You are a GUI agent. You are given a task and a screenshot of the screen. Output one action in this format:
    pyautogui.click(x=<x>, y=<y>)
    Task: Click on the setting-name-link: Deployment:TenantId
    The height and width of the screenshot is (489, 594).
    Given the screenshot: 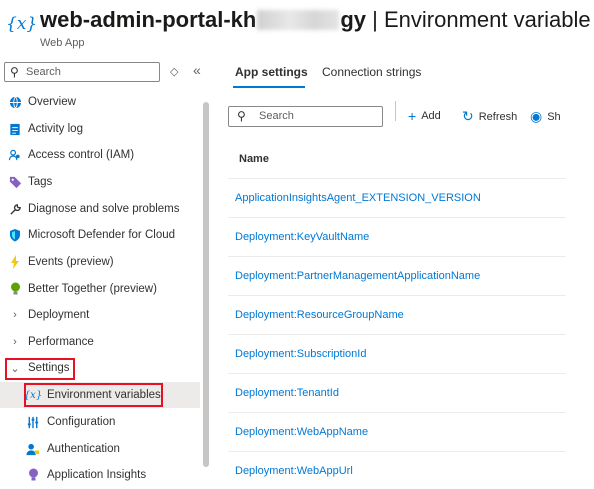 What is the action you would take?
    pyautogui.click(x=287, y=393)
    